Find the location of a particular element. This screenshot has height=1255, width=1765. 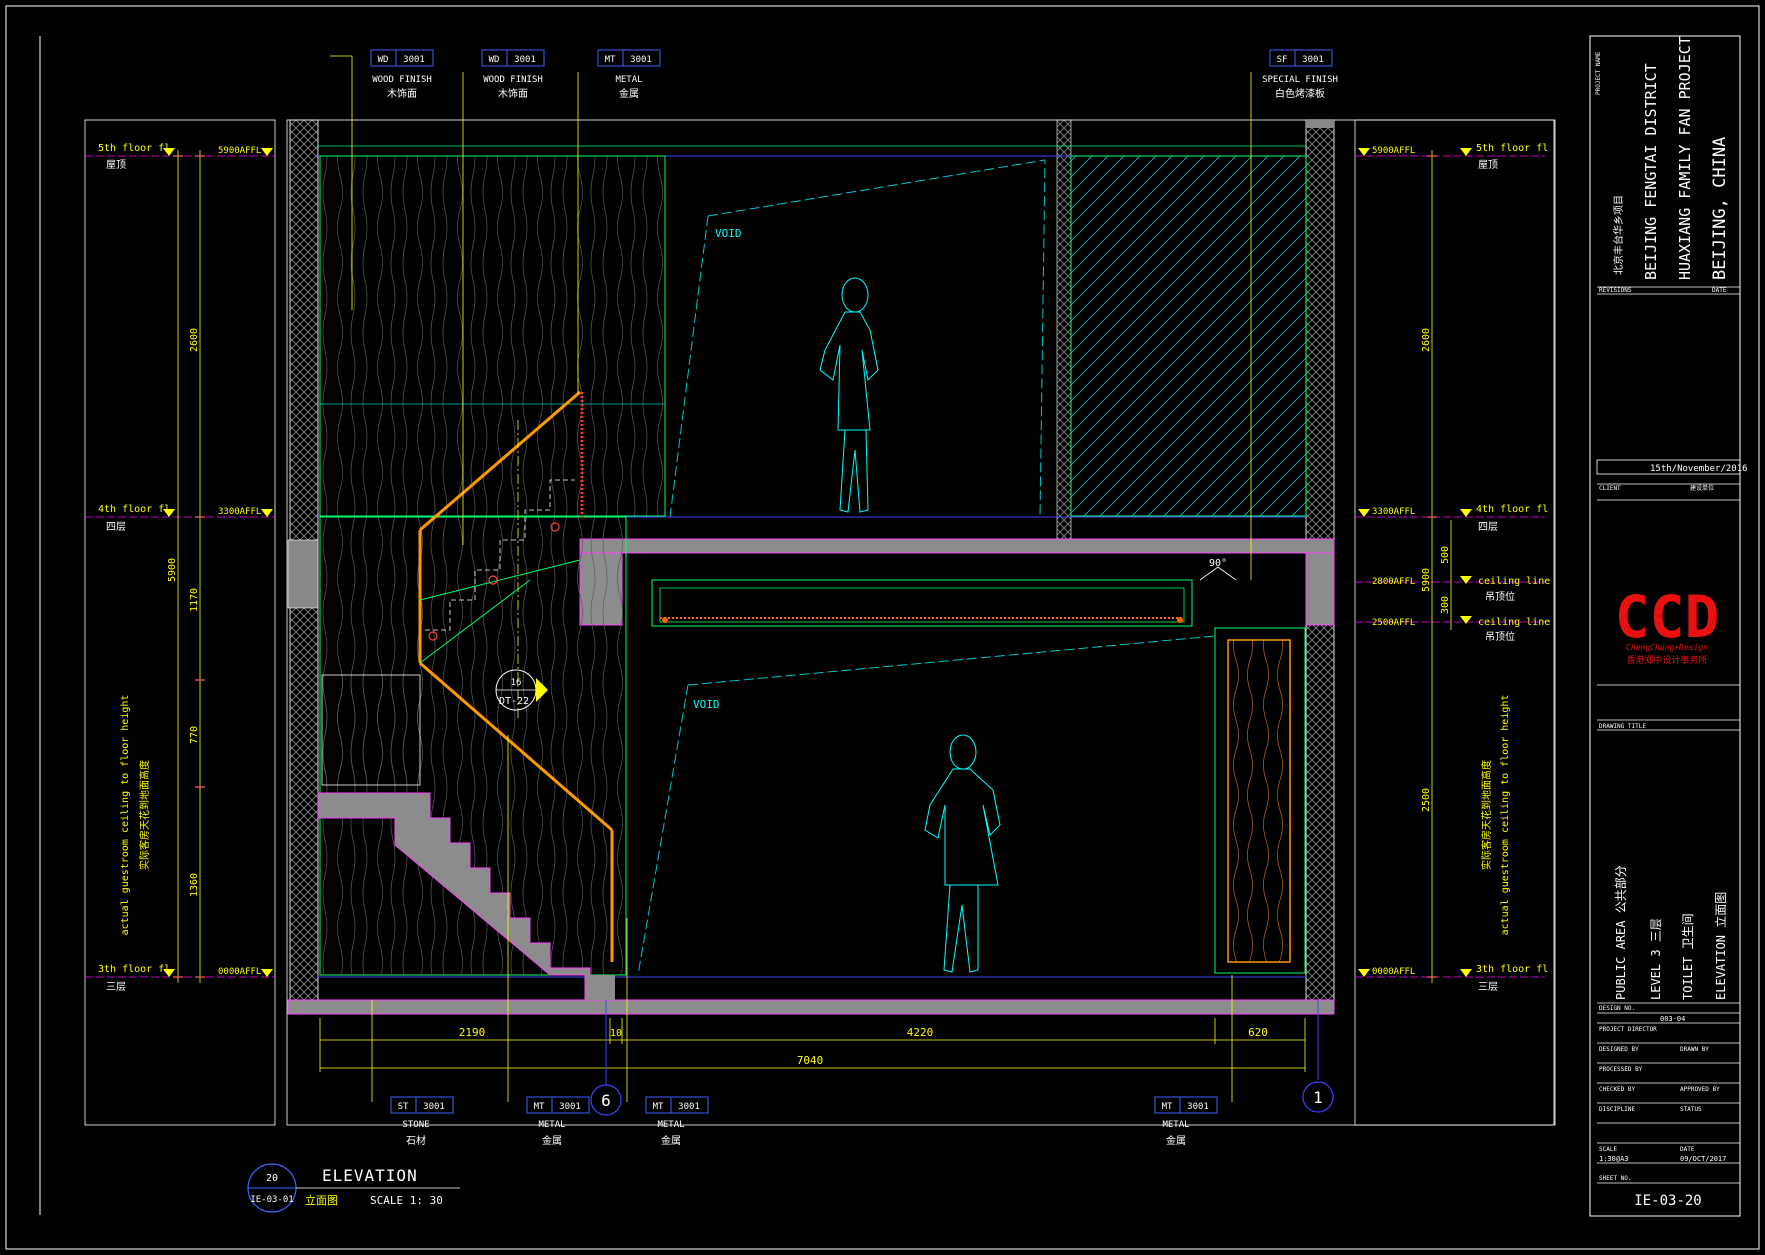

room-text: TOILET 卫生间 is located at coordinates (1688, 956).